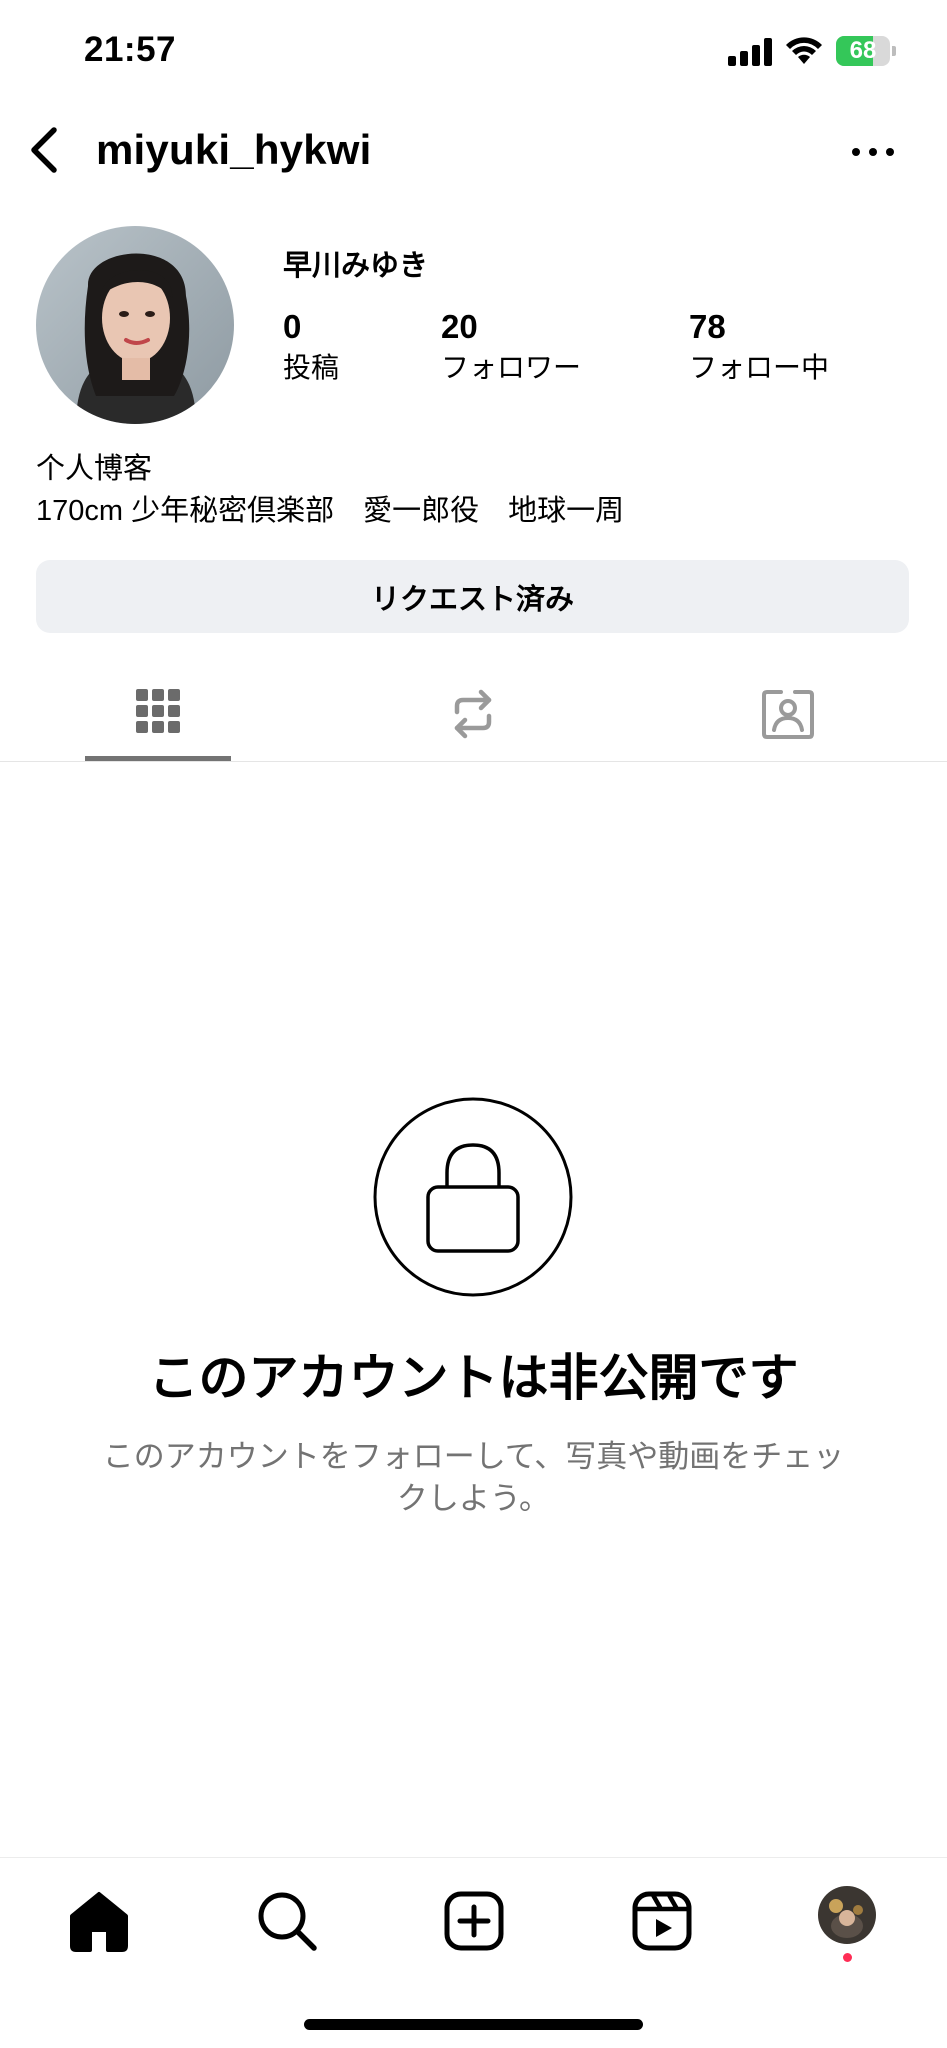  Describe the element at coordinates (473, 1456) in the screenshot. I see `description-line: このアカウントをフォローして、写真や動画をチェッ` at that location.